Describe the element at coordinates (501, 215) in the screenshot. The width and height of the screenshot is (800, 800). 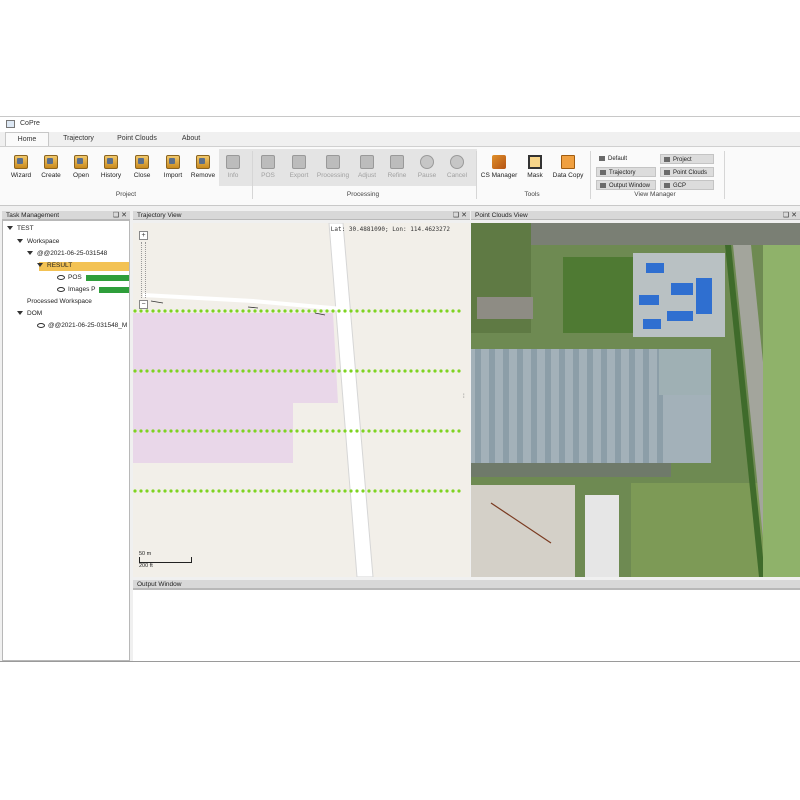
I see `point-clouds-view-title: Point Clouds View` at that location.